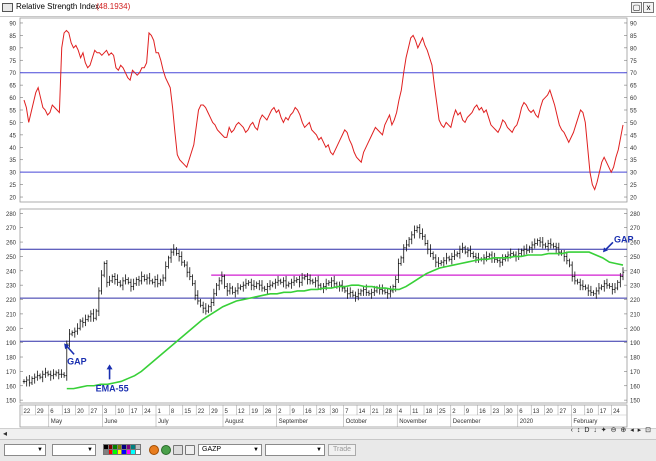 This screenshot has width=656, height=461. Describe the element at coordinates (635, 301) in the screenshot. I see `price-tick-label-right: 220` at that location.